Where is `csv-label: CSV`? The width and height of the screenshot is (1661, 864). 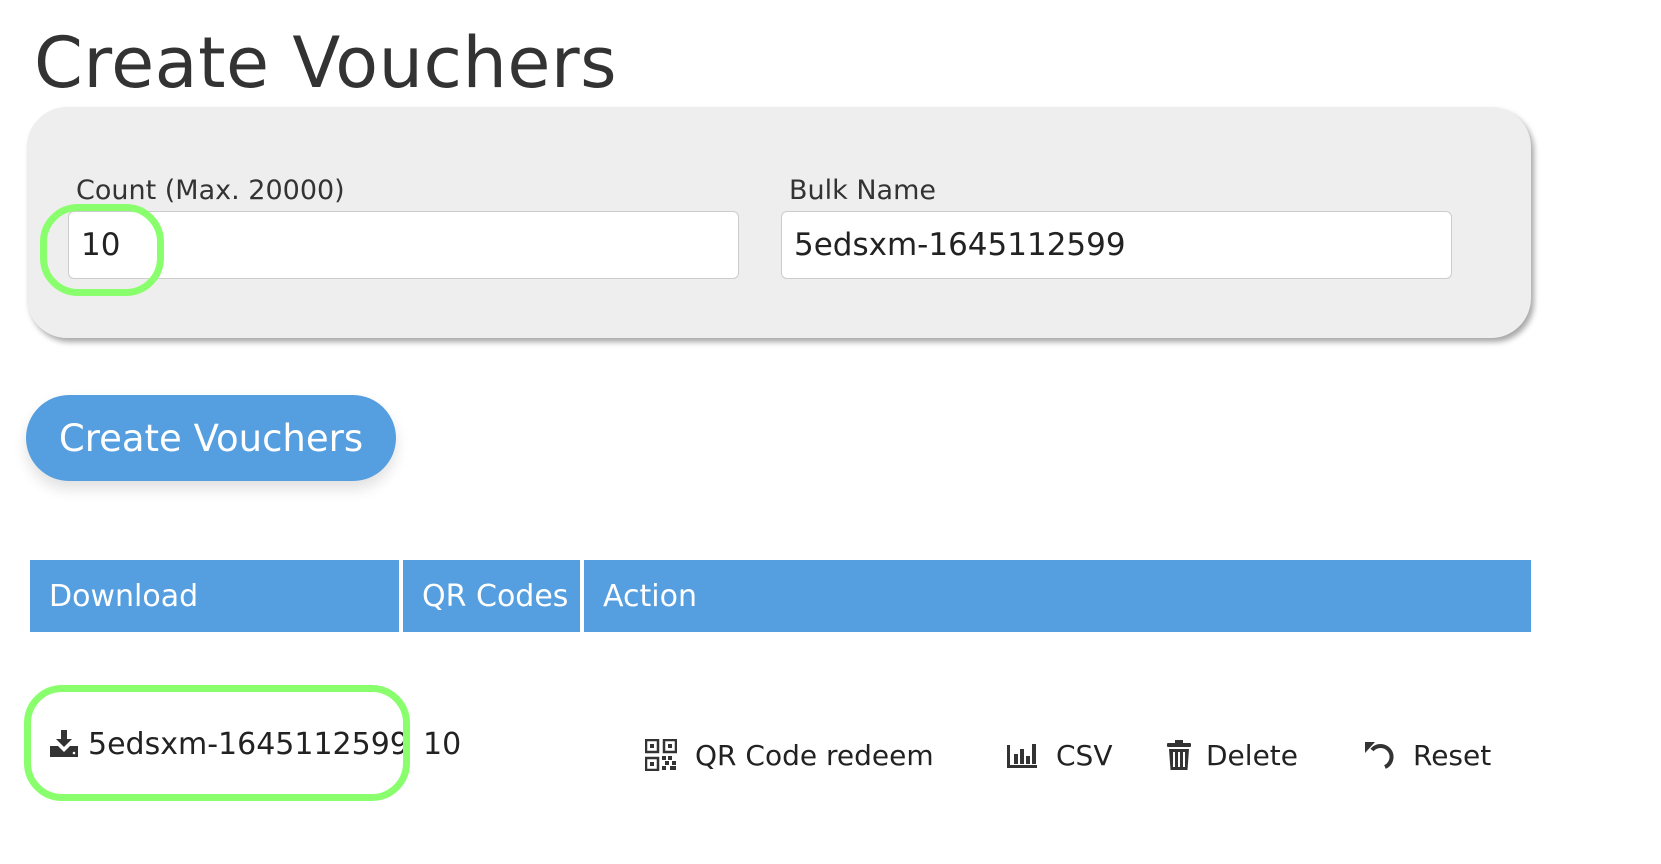 csv-label: CSV is located at coordinates (1084, 755).